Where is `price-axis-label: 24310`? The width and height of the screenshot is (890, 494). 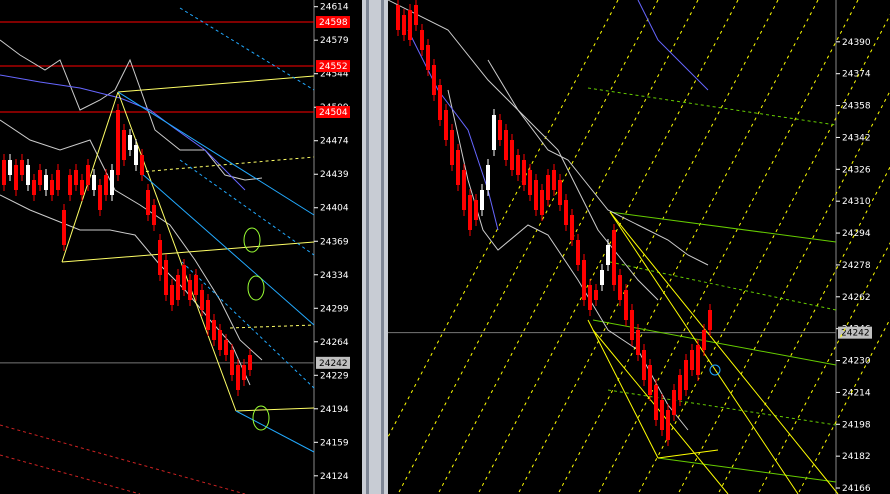 price-axis-label: 24310 is located at coordinates (856, 202).